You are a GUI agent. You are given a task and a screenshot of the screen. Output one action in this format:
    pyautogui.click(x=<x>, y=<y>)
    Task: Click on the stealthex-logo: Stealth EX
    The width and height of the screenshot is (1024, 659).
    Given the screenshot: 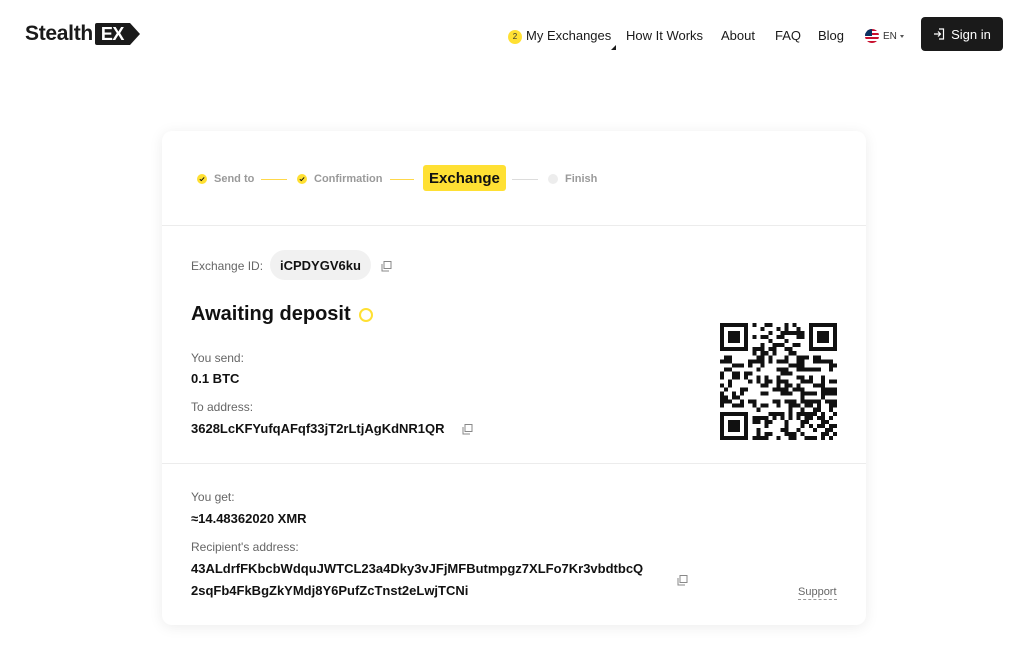 What is the action you would take?
    pyautogui.click(x=82, y=34)
    